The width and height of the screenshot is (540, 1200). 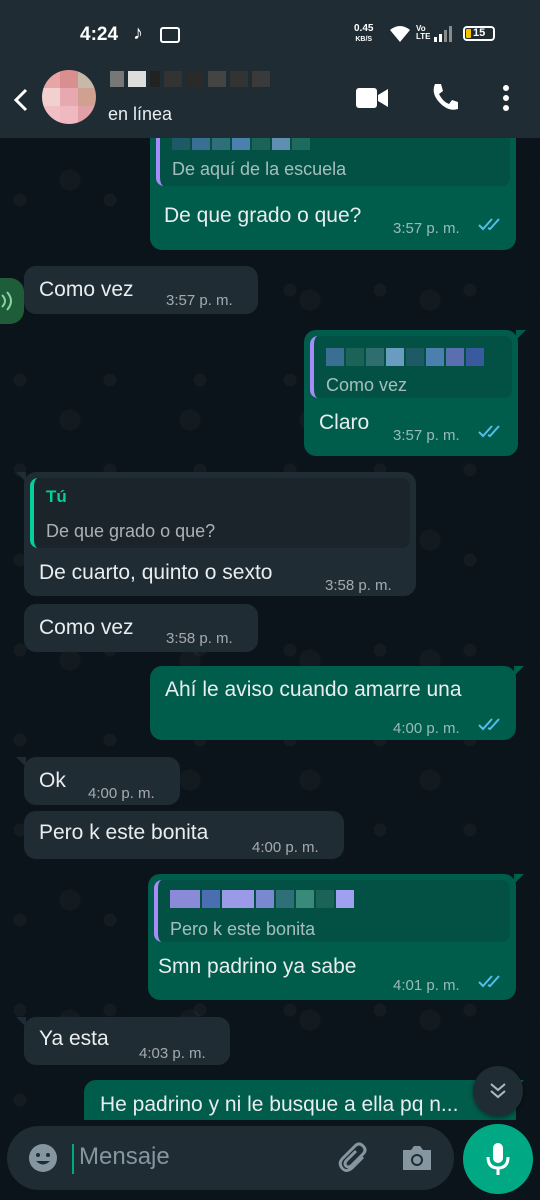 What do you see at coordinates (190, 79) in the screenshot?
I see `contact-name-redacted` at bounding box center [190, 79].